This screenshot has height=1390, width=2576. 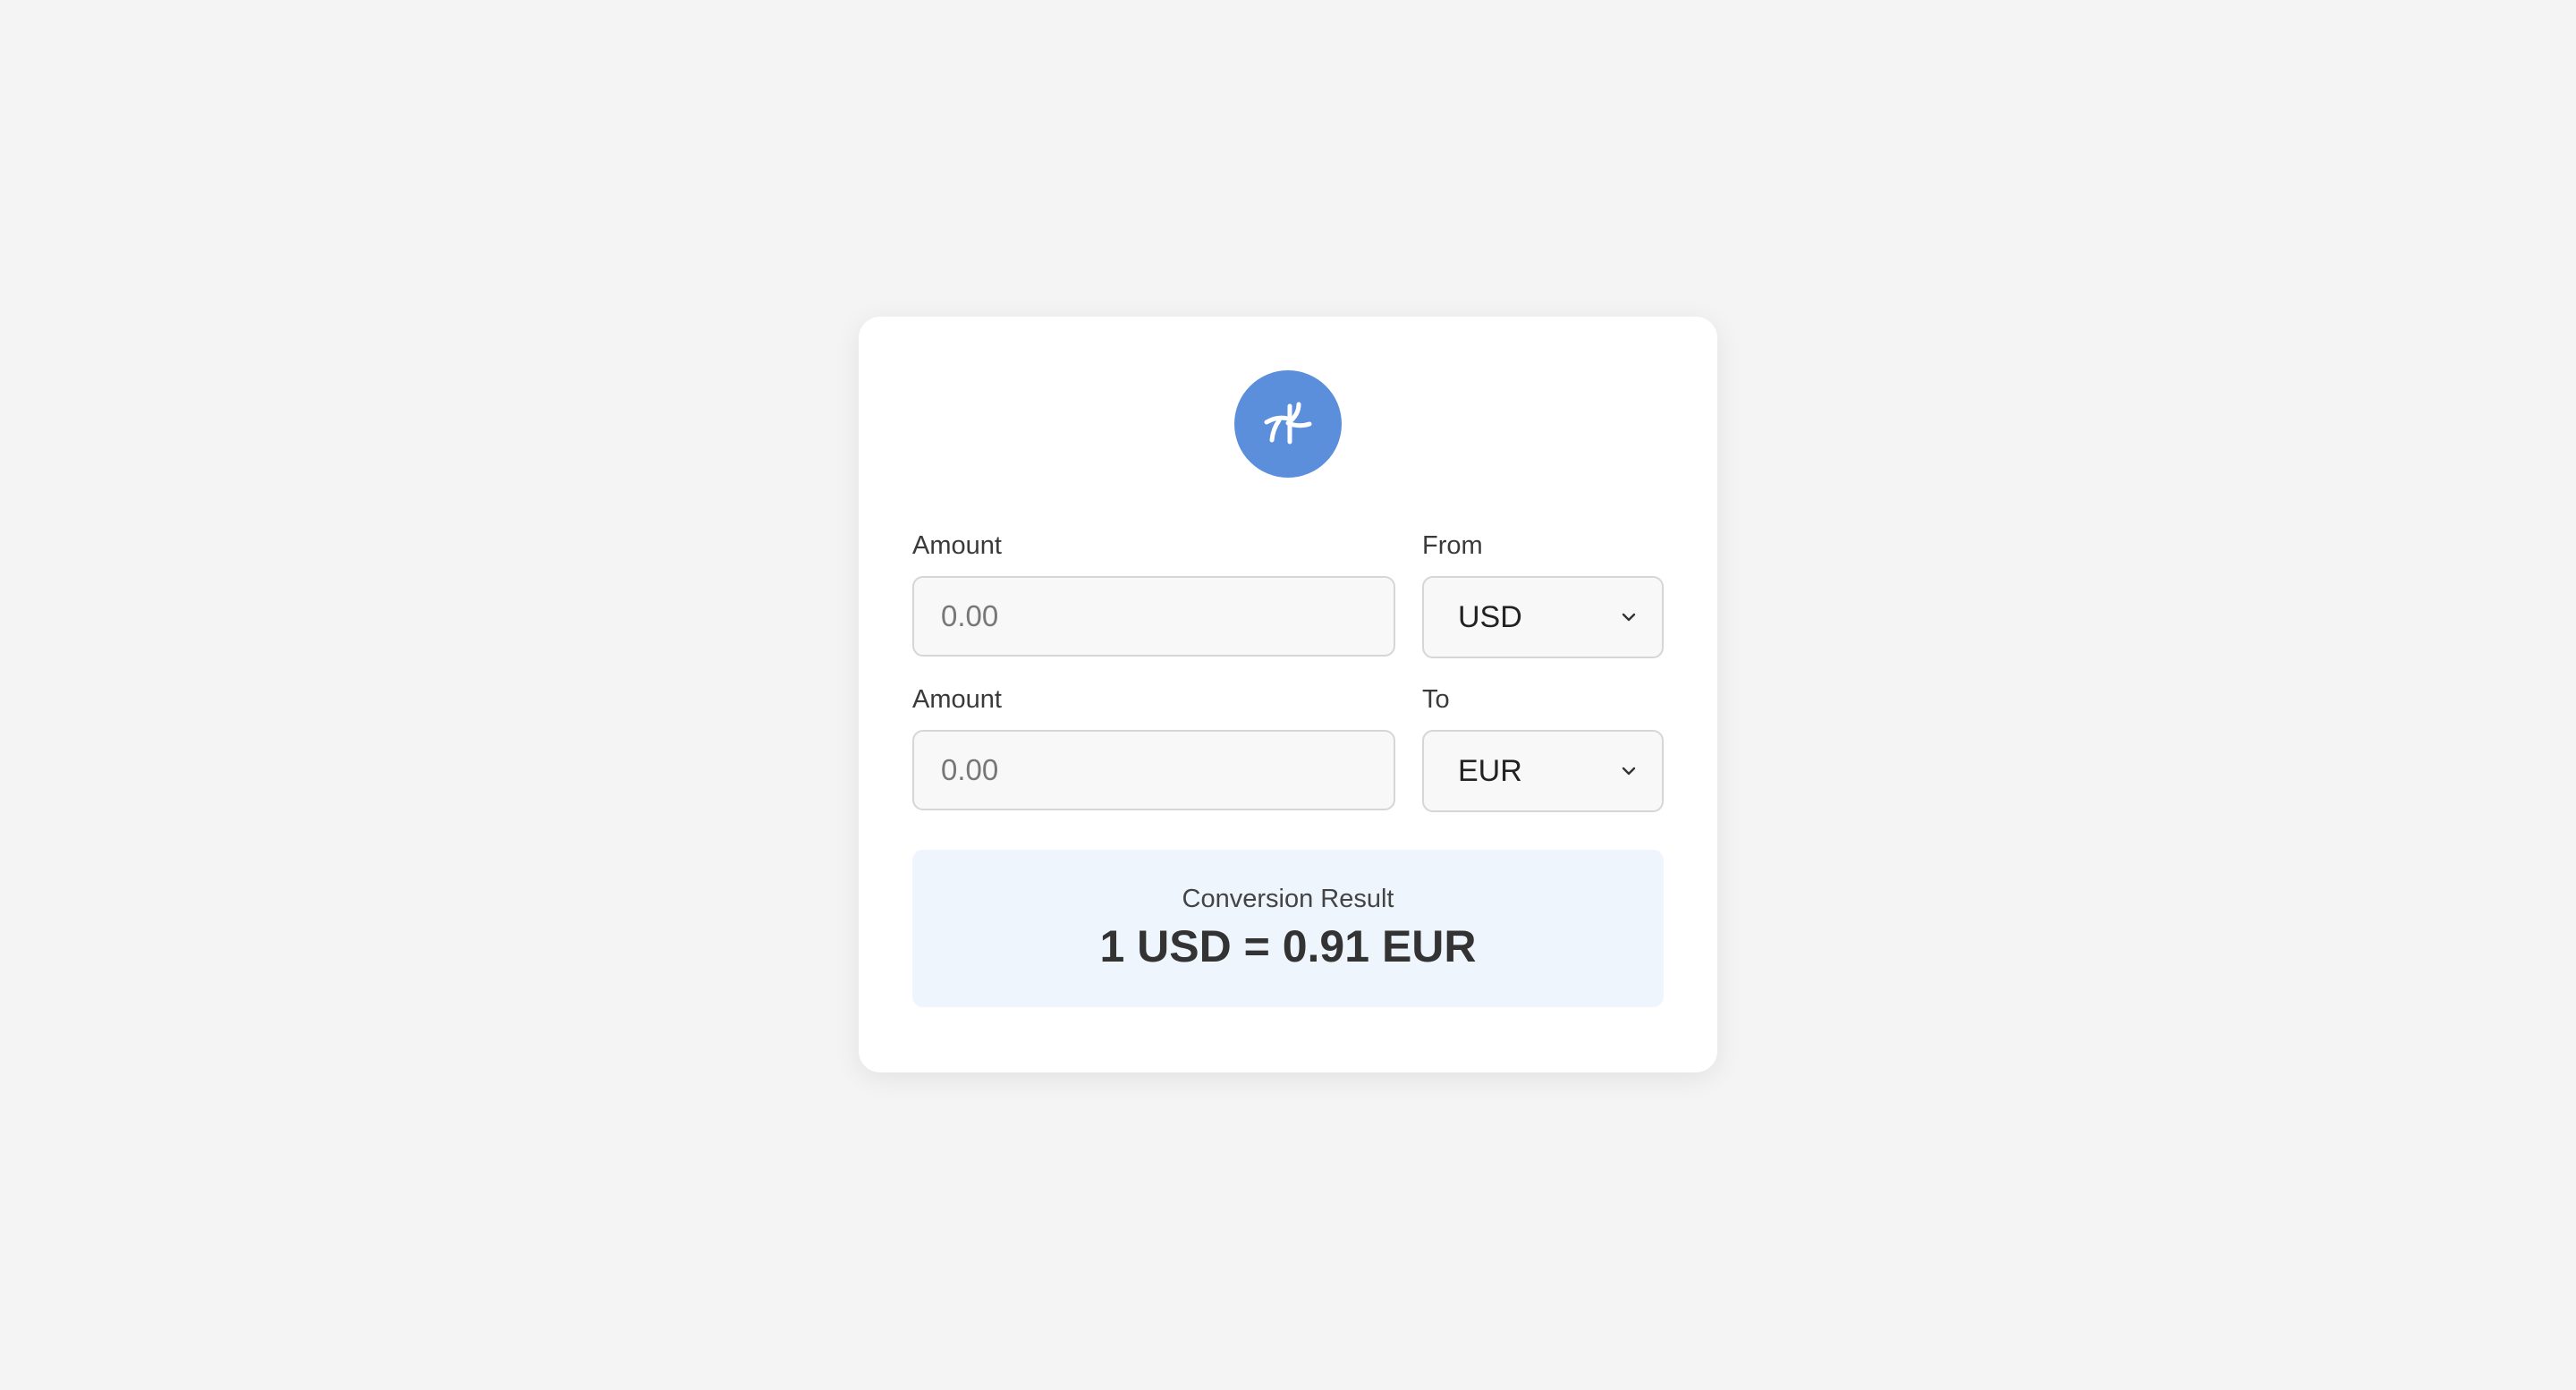 I want to click on to-currency-value: EUR, so click(x=1490, y=770).